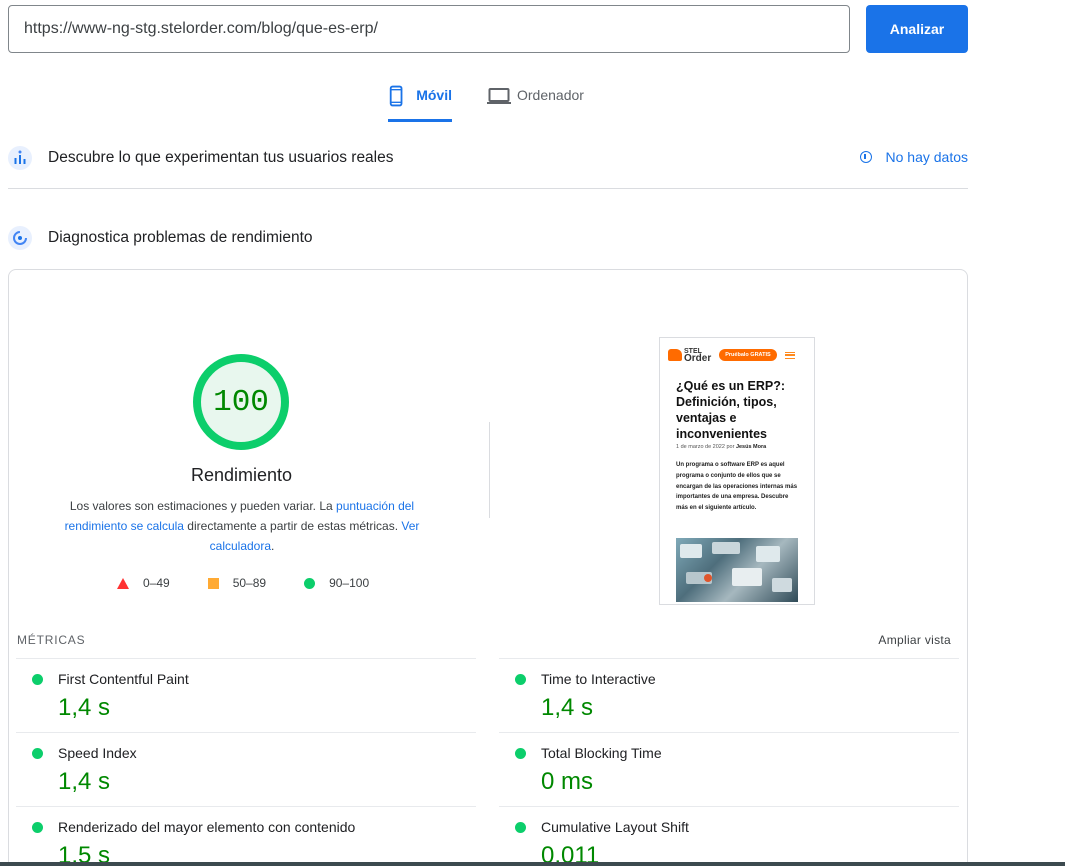 This screenshot has width=1065, height=866. I want to click on performance-label: Rendimiento, so click(241, 475).